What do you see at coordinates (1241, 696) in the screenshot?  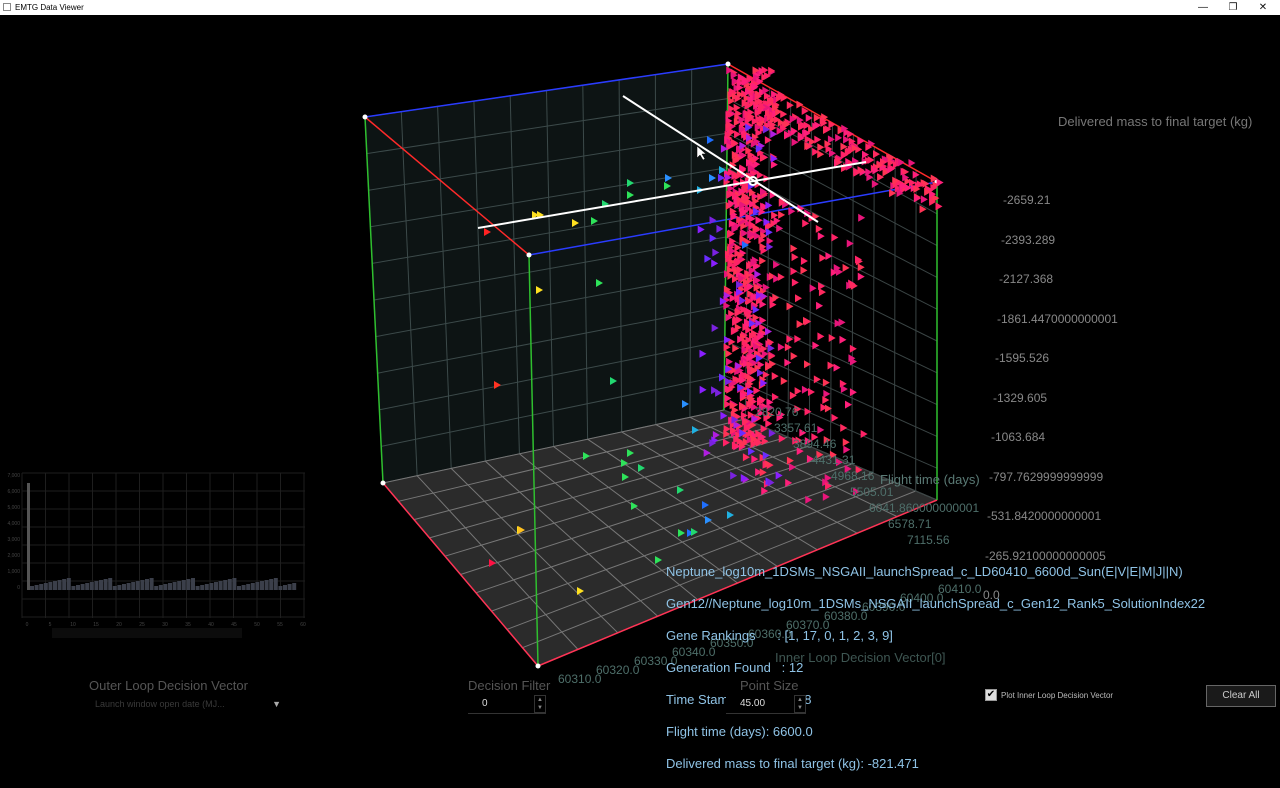 I see `clear-all-button: Clear All` at bounding box center [1241, 696].